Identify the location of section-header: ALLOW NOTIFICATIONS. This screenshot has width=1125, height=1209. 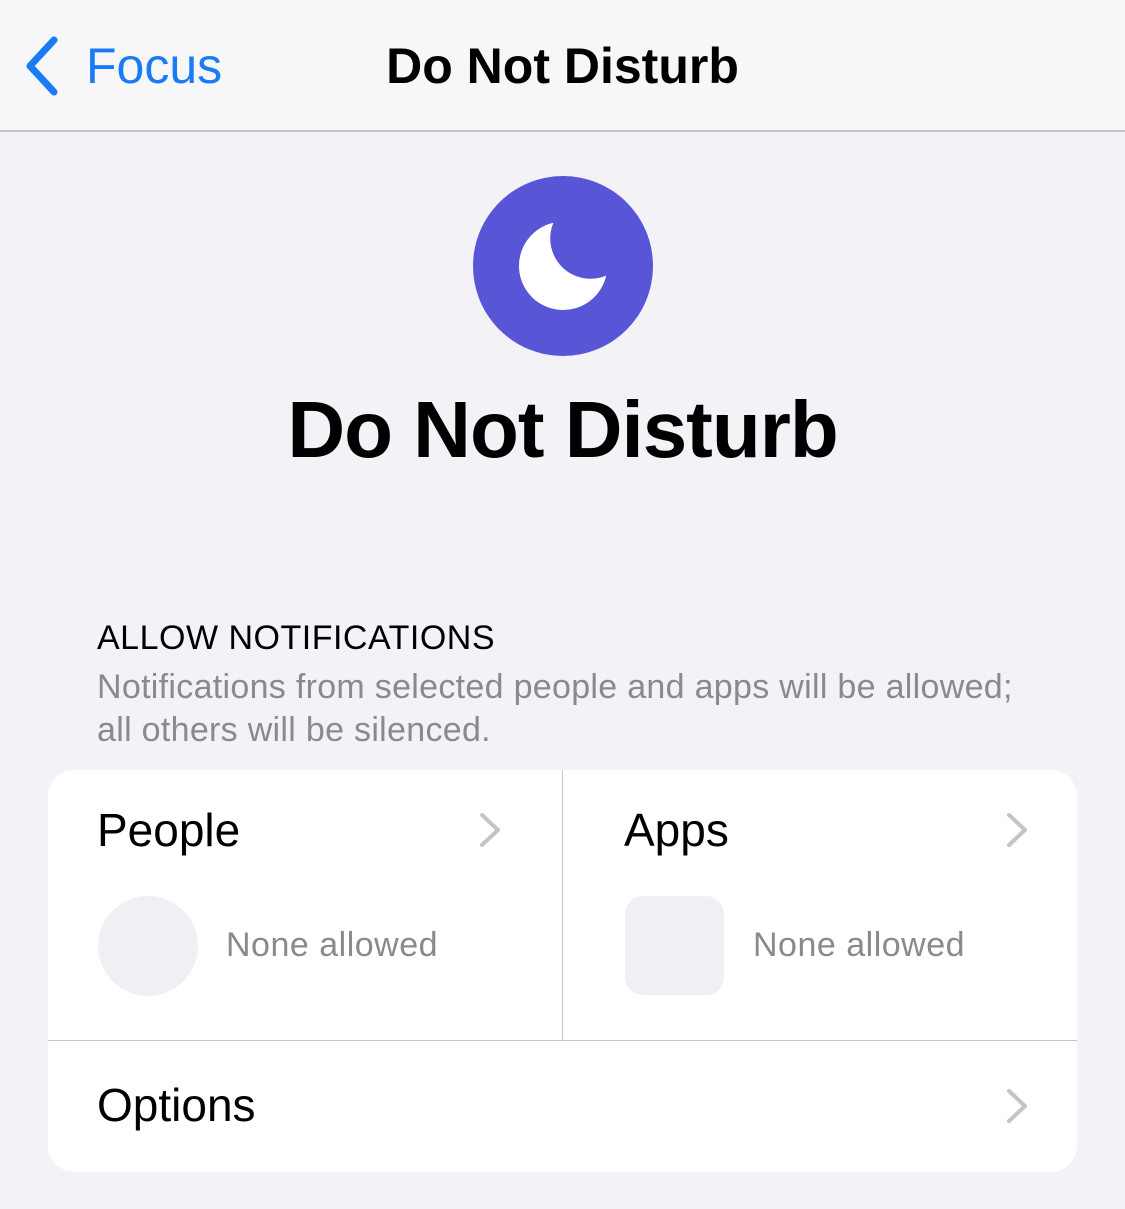
(296, 638).